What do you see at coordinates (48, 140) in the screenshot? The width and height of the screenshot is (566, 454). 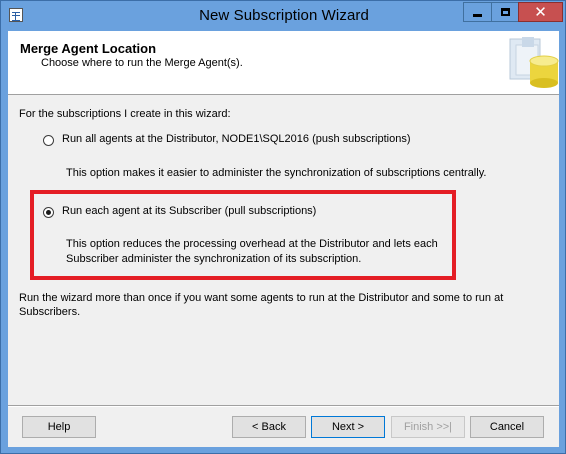 I see `push-subscriptions-radio` at bounding box center [48, 140].